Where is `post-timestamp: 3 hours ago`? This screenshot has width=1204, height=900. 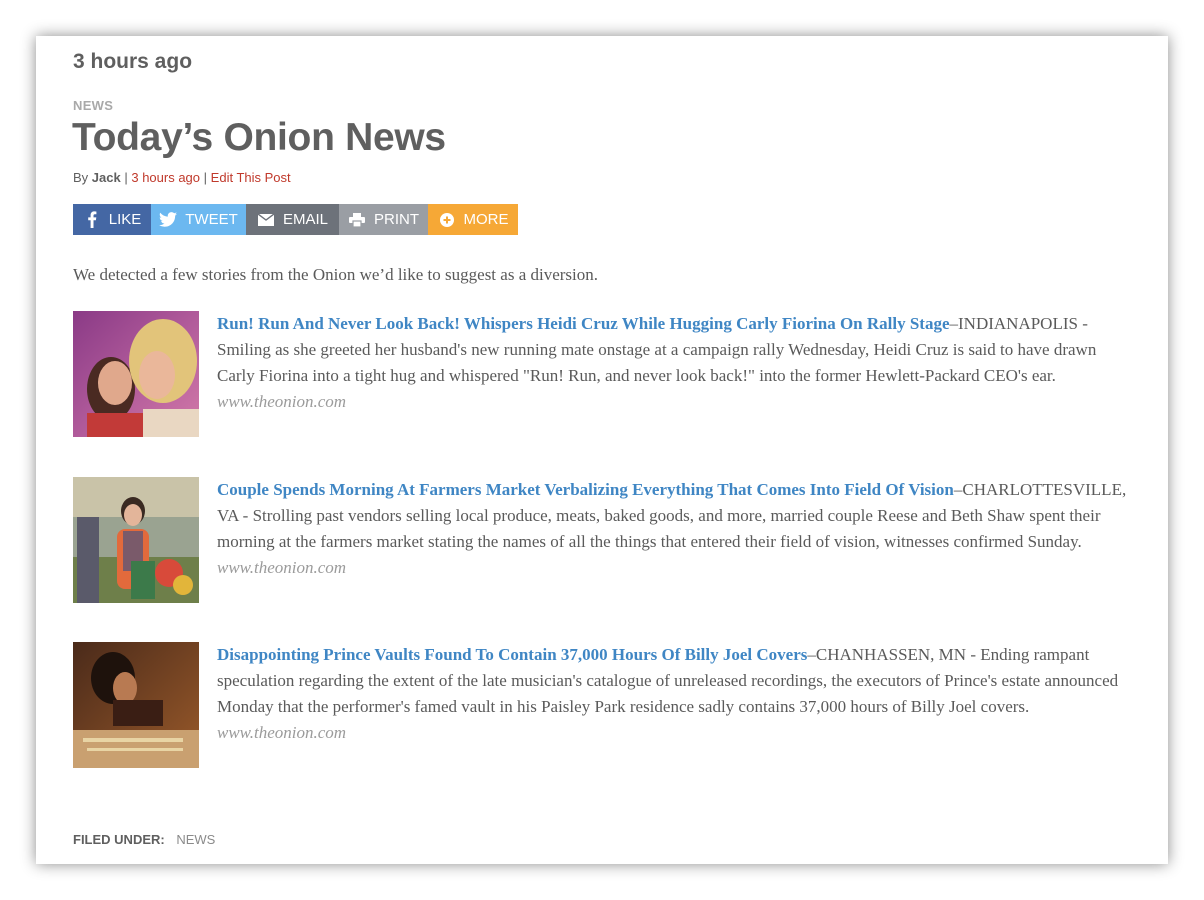
post-timestamp: 3 hours ago is located at coordinates (133, 61).